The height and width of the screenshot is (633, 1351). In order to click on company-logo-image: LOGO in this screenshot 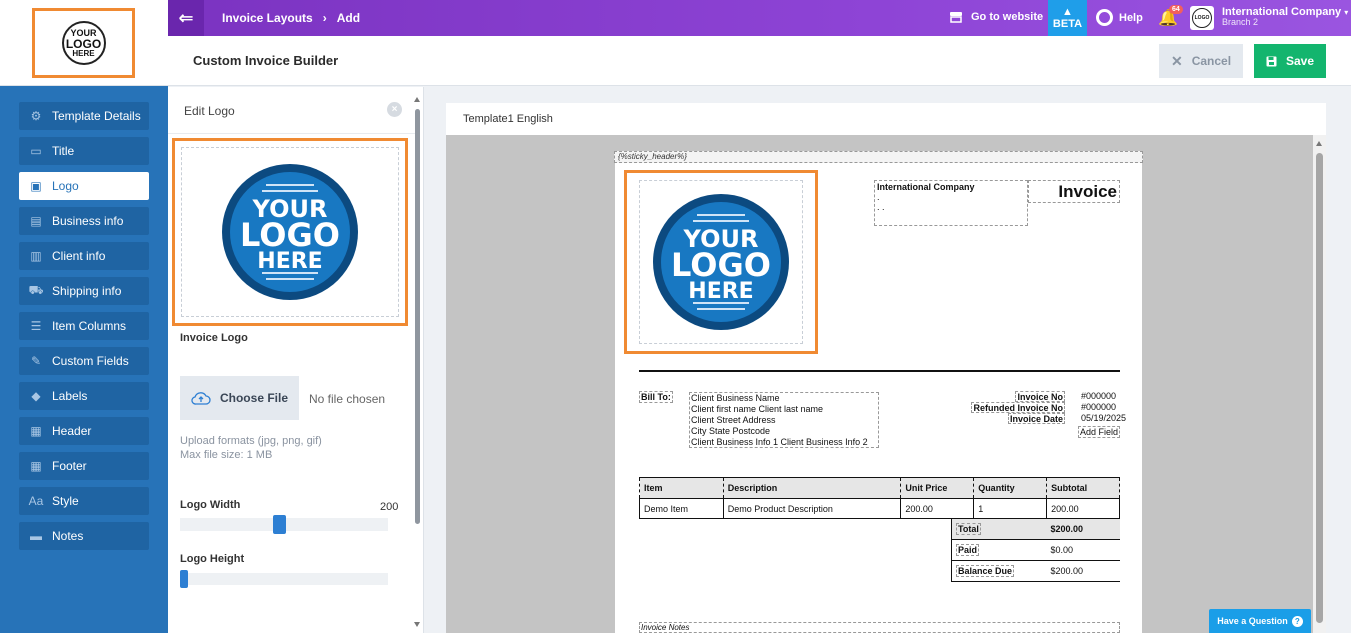, I will do `click(1202, 18)`.